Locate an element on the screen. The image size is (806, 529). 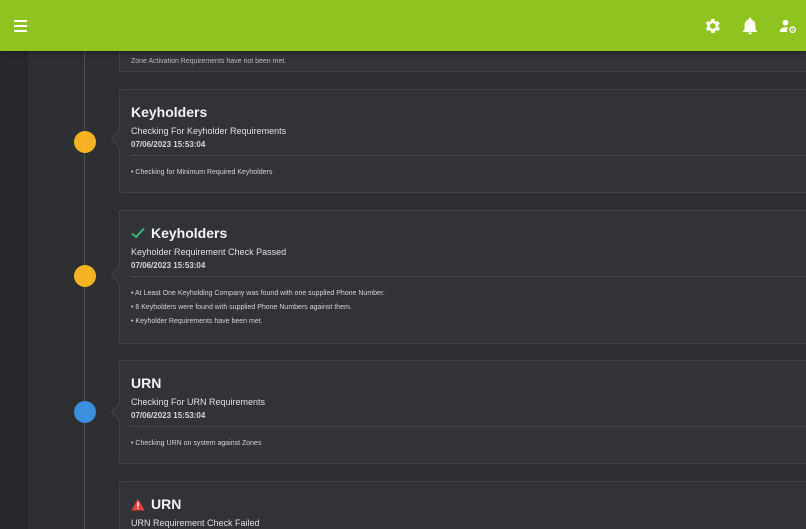
card-line: • Checking URN on system against Zones is located at coordinates (196, 443).